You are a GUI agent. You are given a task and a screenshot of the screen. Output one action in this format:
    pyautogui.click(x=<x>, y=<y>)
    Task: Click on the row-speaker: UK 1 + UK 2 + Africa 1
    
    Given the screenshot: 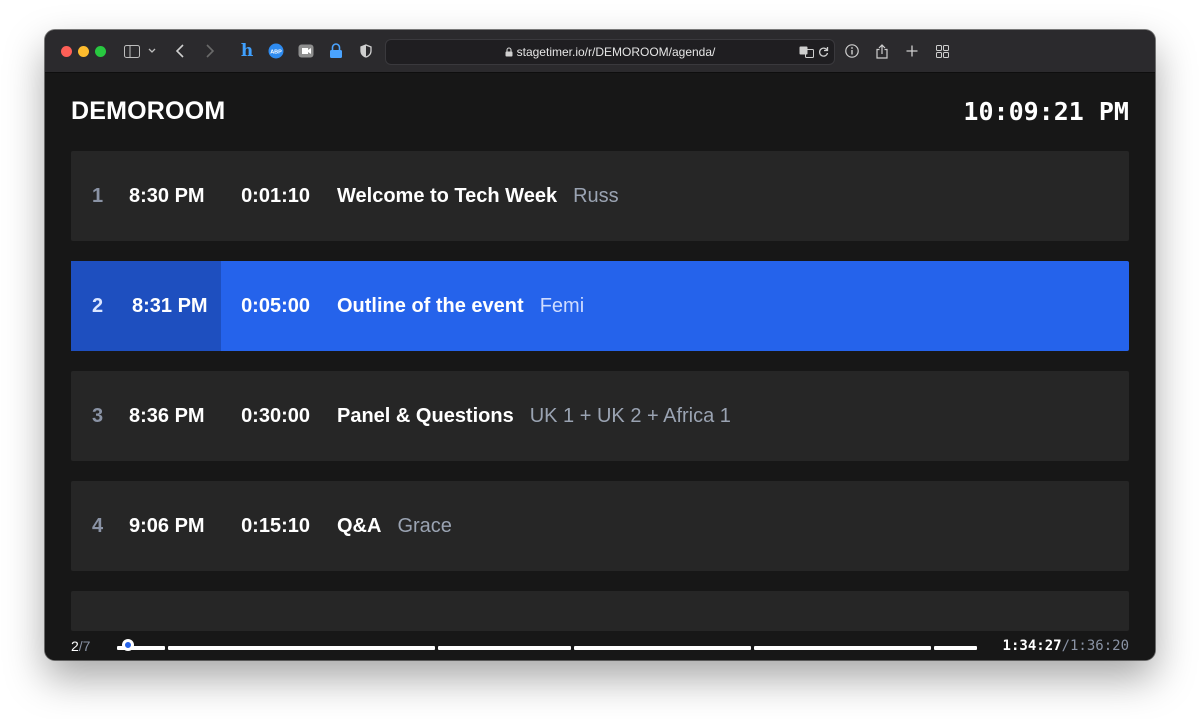 What is the action you would take?
    pyautogui.click(x=630, y=416)
    